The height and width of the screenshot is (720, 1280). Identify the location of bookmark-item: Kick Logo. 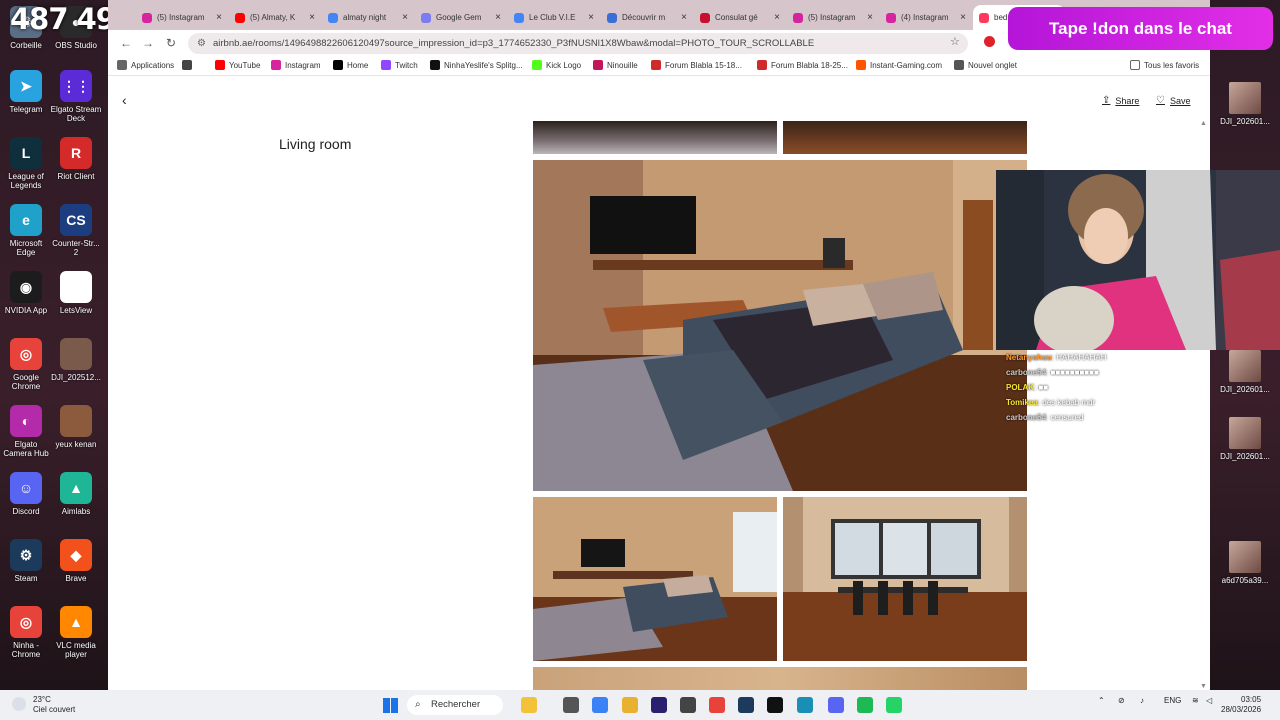
(556, 65).